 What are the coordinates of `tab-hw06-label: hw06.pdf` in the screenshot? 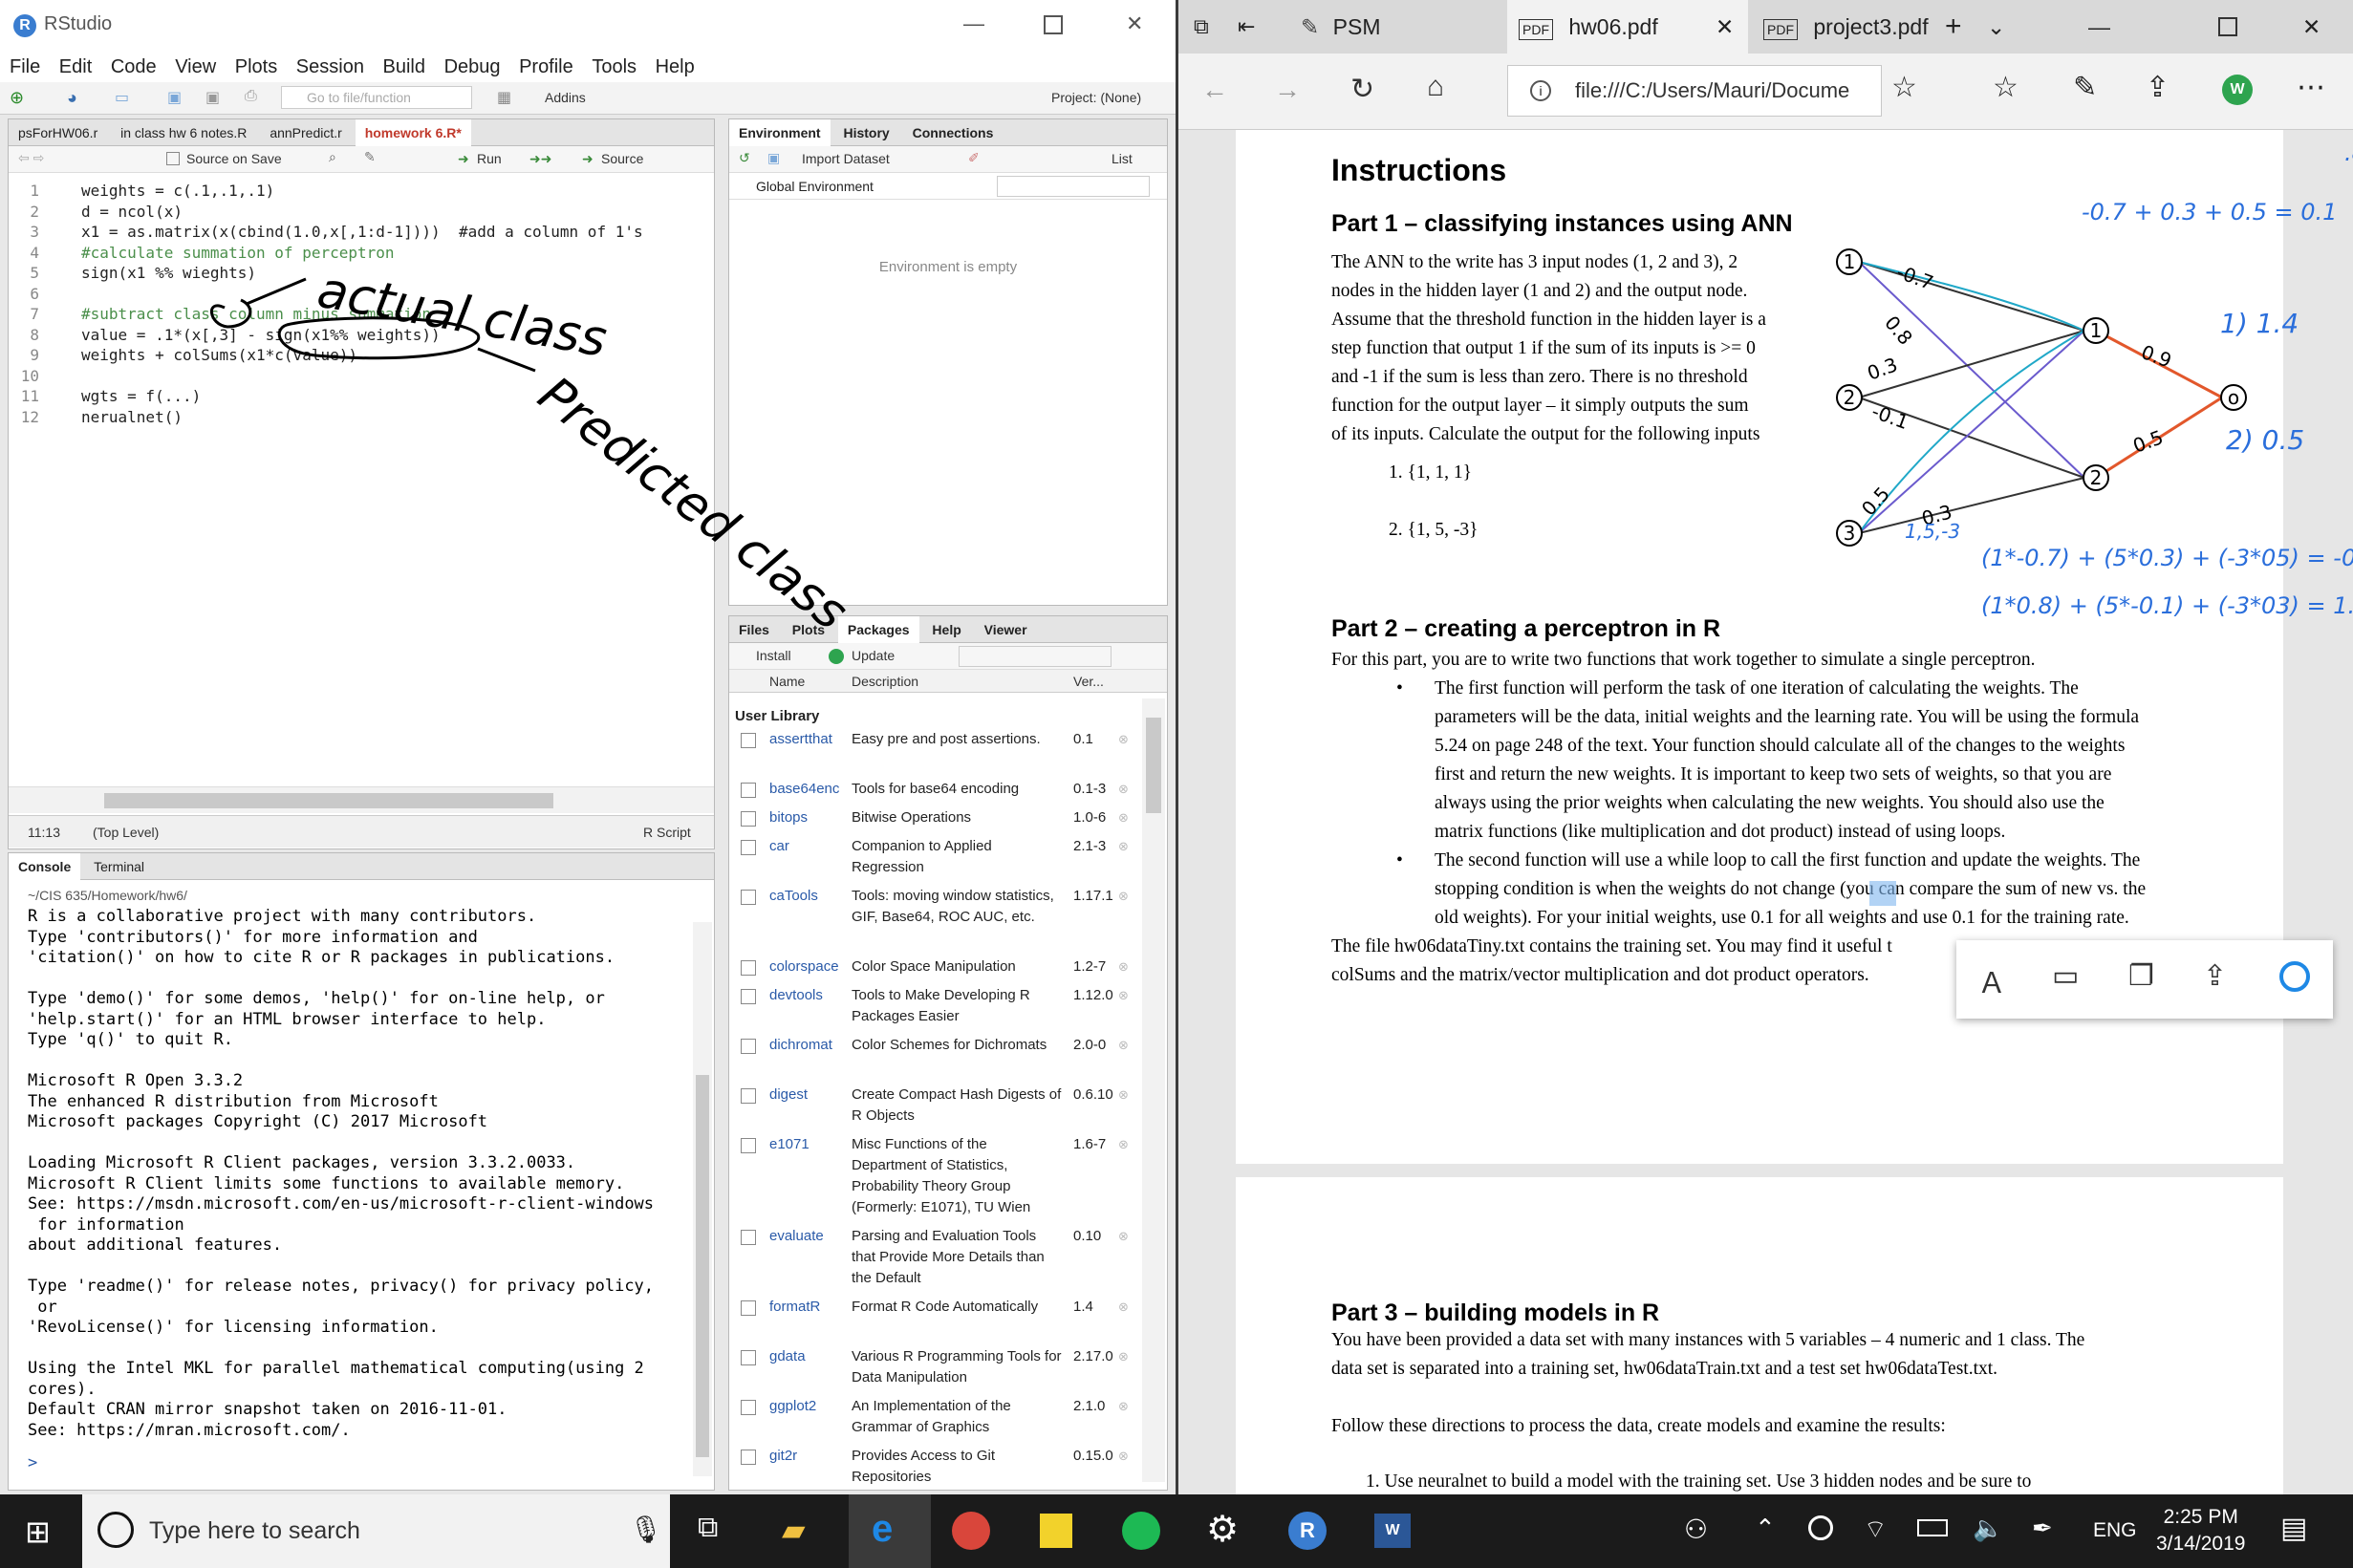 It's located at (1613, 26).